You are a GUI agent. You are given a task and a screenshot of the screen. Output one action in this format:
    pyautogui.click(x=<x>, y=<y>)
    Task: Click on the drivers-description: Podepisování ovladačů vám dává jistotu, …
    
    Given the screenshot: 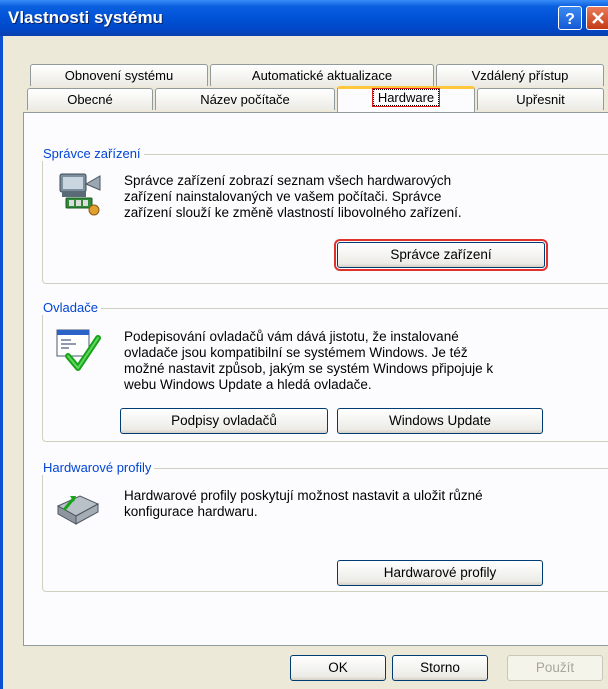 What is the action you would take?
    pyautogui.click(x=308, y=361)
    